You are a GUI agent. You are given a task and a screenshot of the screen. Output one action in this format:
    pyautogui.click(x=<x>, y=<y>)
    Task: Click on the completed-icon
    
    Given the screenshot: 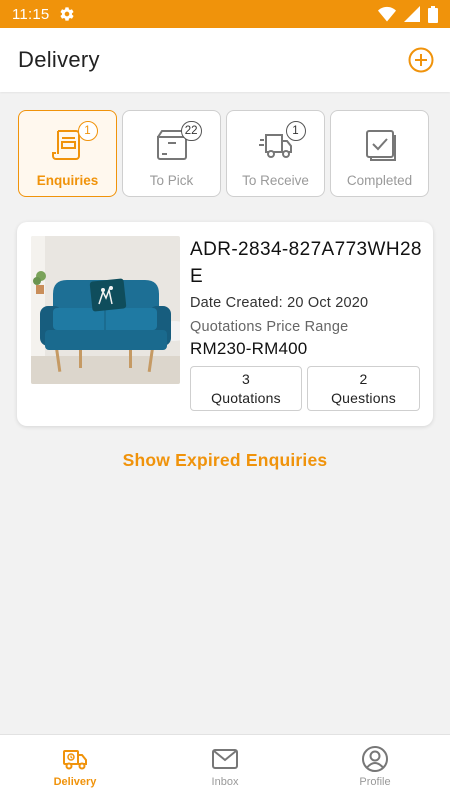 What is the action you would take?
    pyautogui.click(x=380, y=145)
    